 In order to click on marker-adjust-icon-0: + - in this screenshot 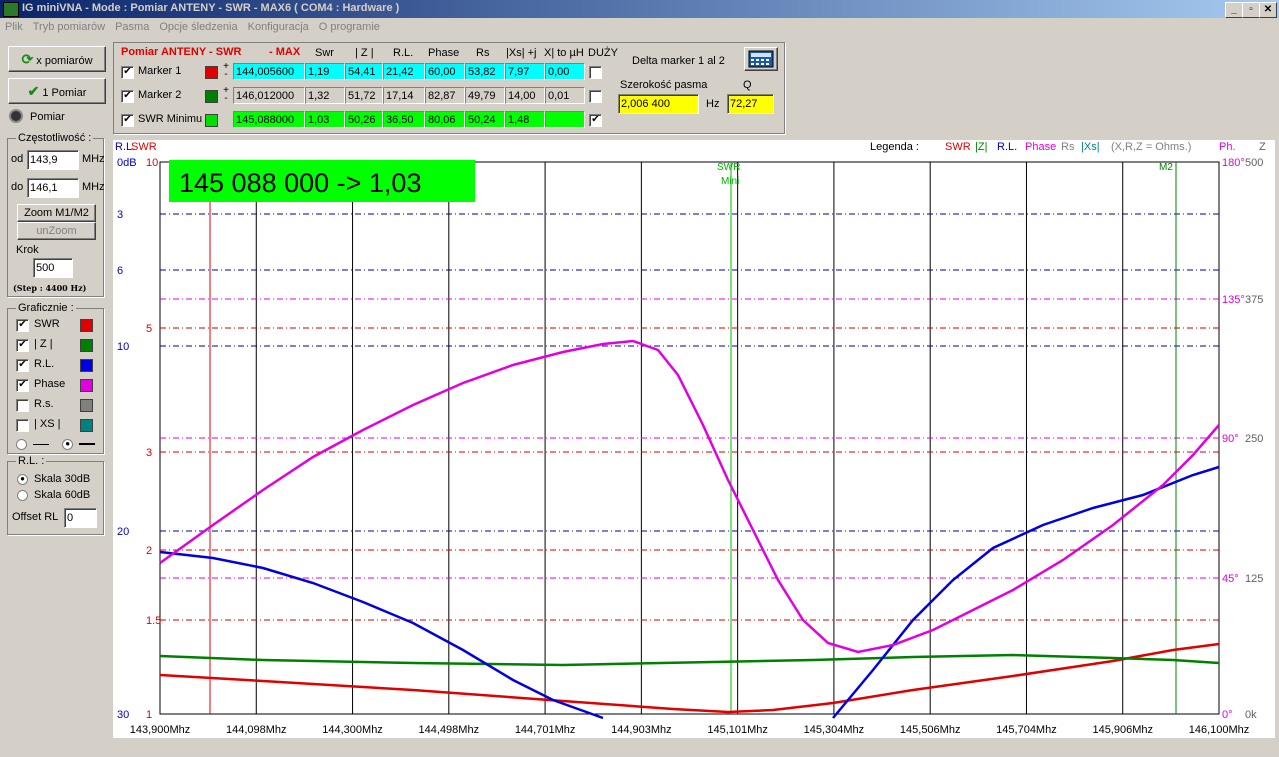, I will do `click(226, 71)`.